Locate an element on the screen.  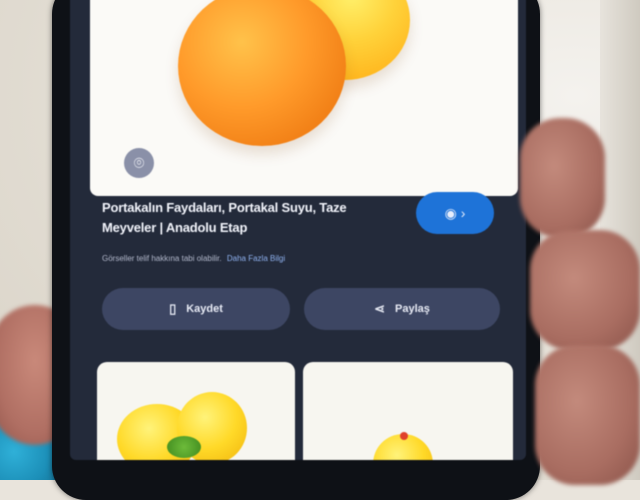
save-label: Kaydet is located at coordinates (204, 309).